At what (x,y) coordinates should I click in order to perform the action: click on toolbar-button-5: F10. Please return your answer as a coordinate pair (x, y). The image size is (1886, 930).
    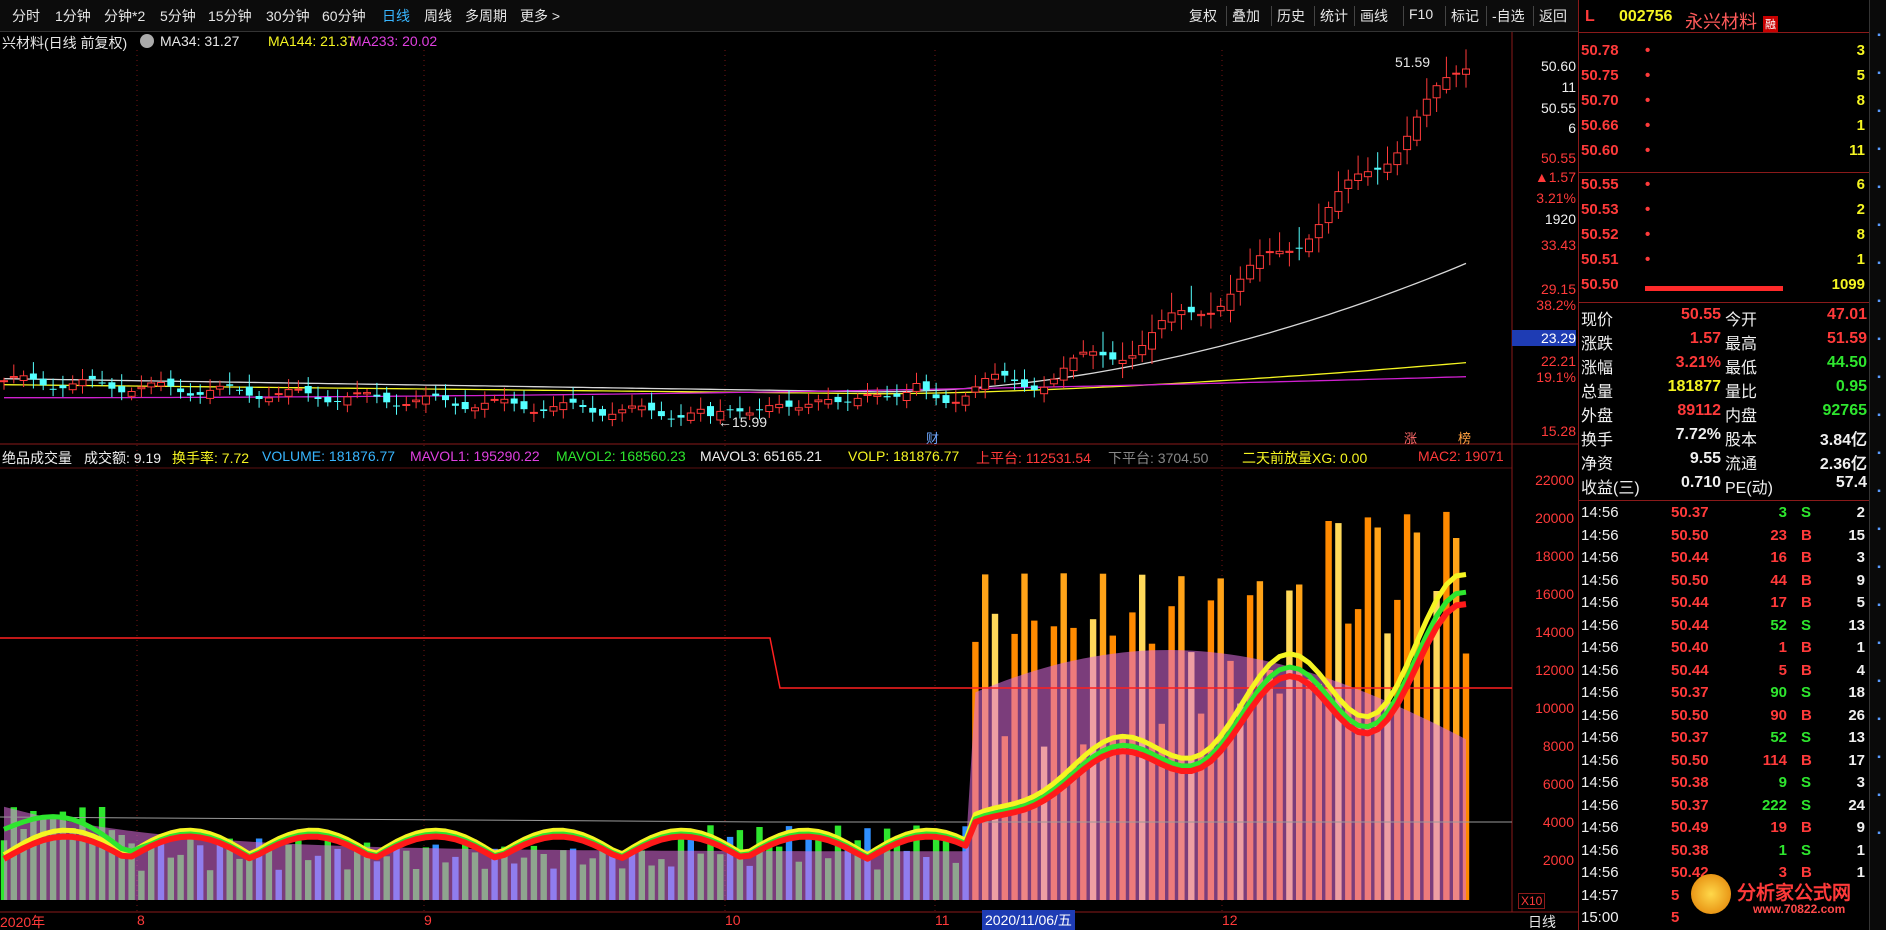
    Looking at the image, I should click on (1421, 14).